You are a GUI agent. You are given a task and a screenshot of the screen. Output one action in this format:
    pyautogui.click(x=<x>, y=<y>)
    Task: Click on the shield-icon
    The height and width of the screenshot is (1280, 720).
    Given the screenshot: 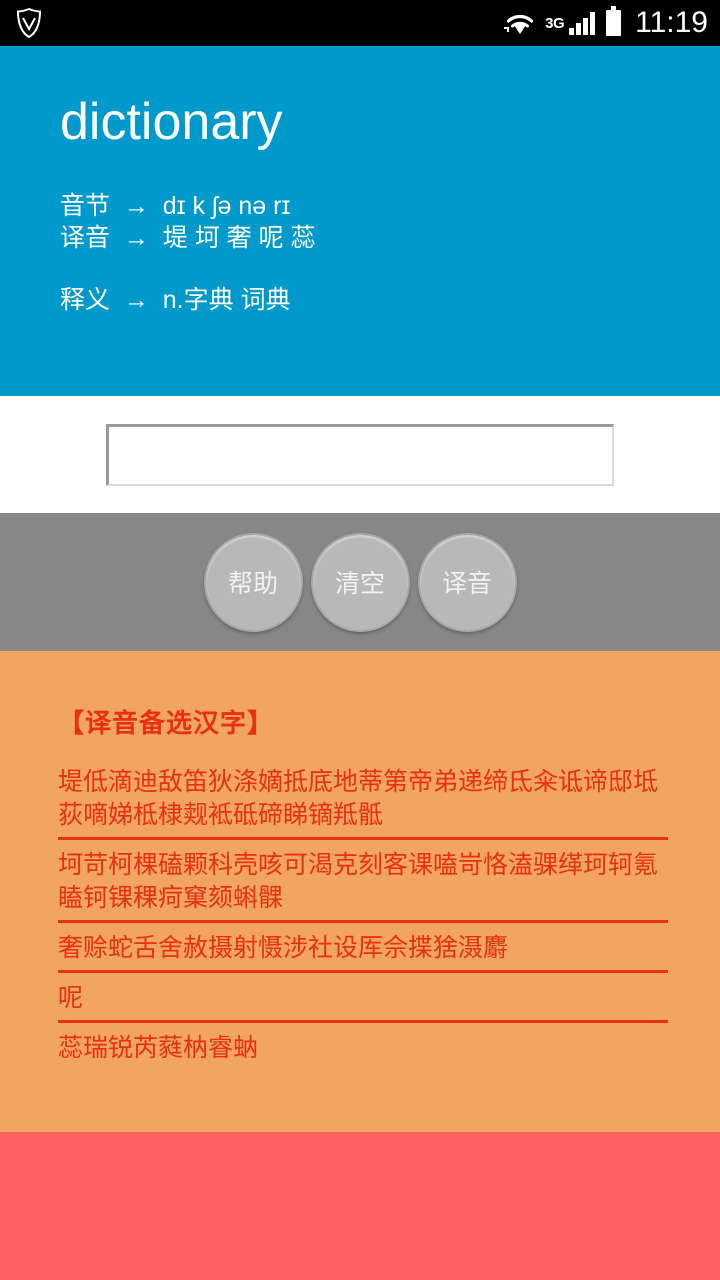 What is the action you would take?
    pyautogui.click(x=29, y=23)
    